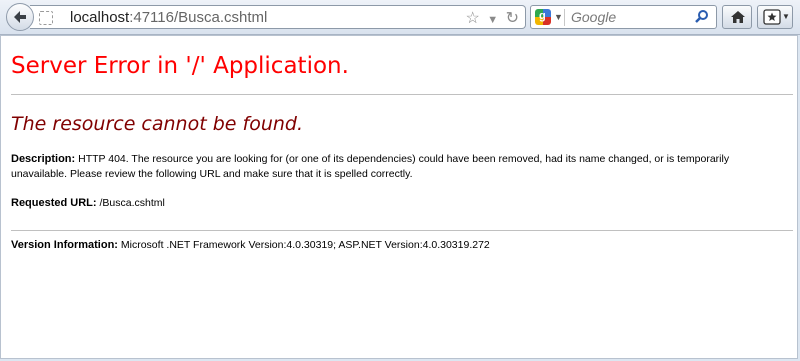 This screenshot has width=800, height=361. What do you see at coordinates (786, 16) in the screenshot?
I see `bookmarks-dropdown-icon: ▼` at bounding box center [786, 16].